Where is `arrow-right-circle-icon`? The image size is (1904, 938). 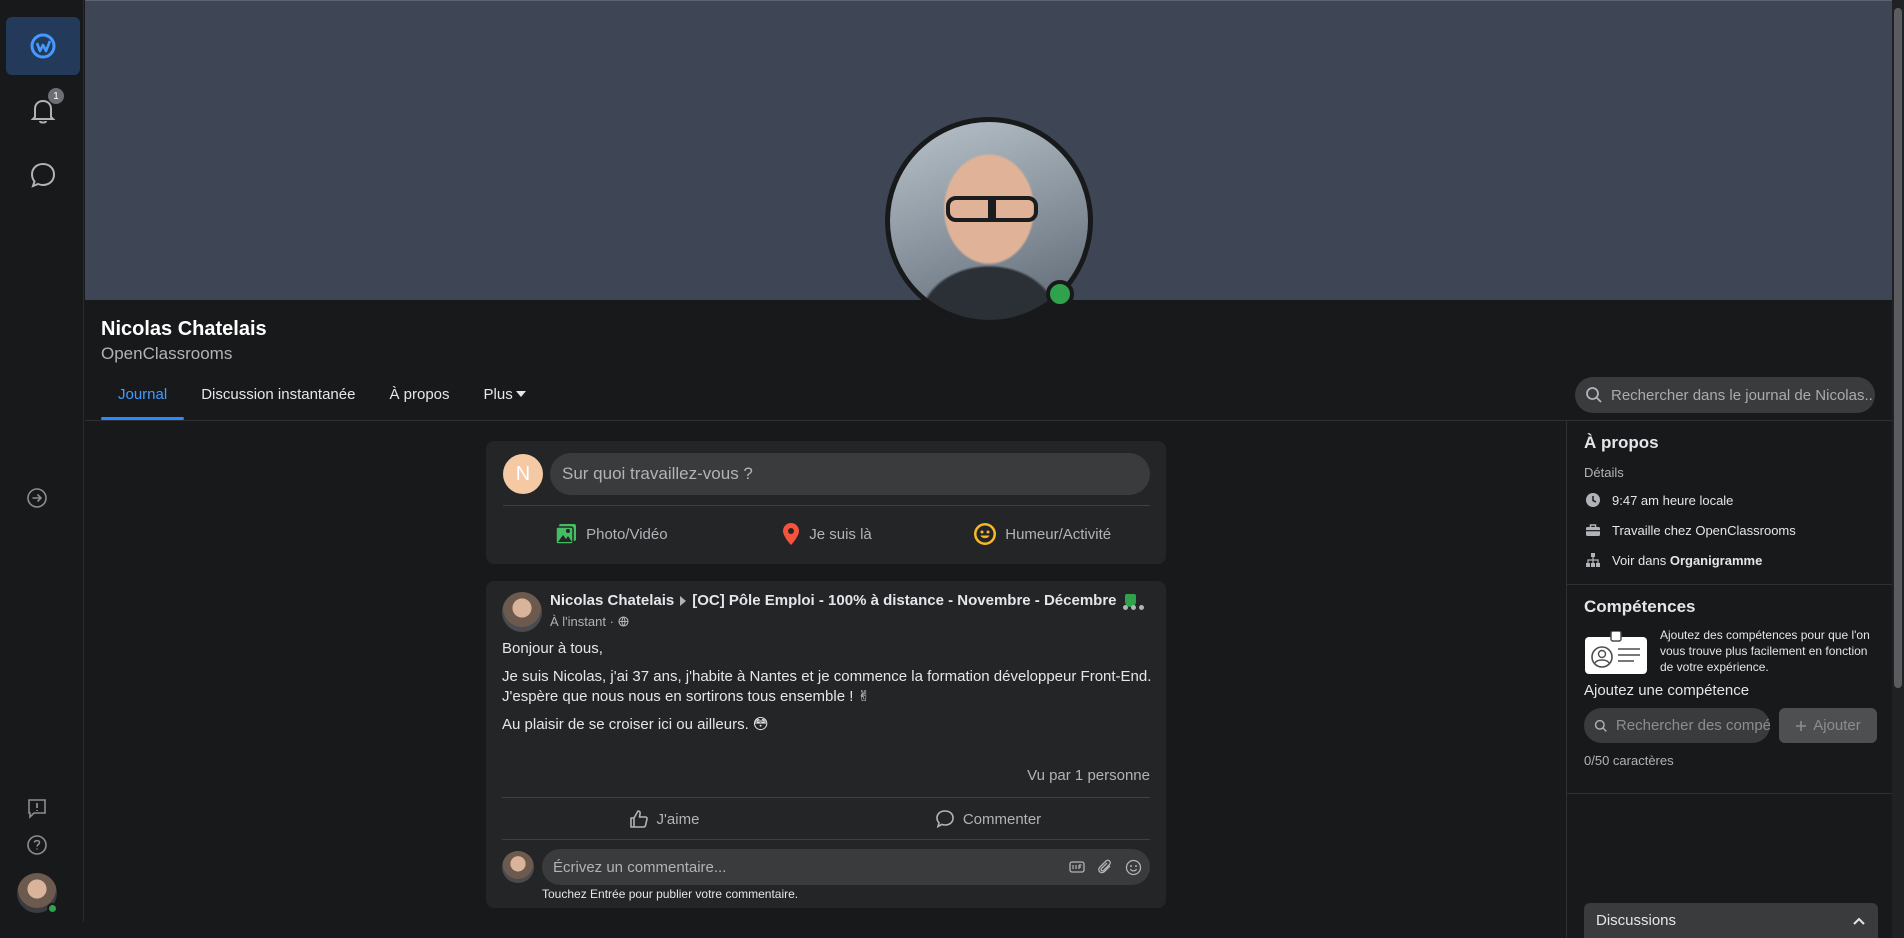
arrow-right-circle-icon is located at coordinates (37, 498).